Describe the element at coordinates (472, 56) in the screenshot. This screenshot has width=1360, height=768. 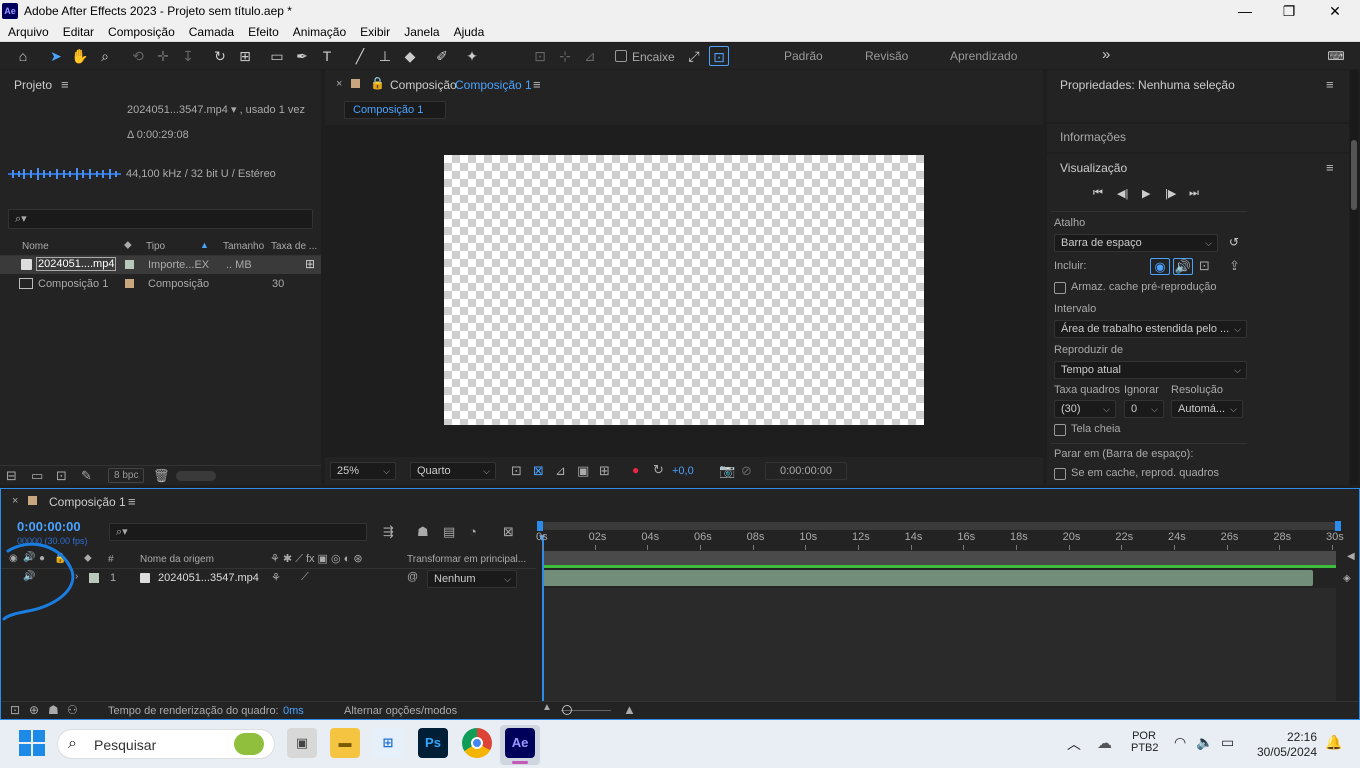
I see `puppet-tool-icon: ✦` at that location.